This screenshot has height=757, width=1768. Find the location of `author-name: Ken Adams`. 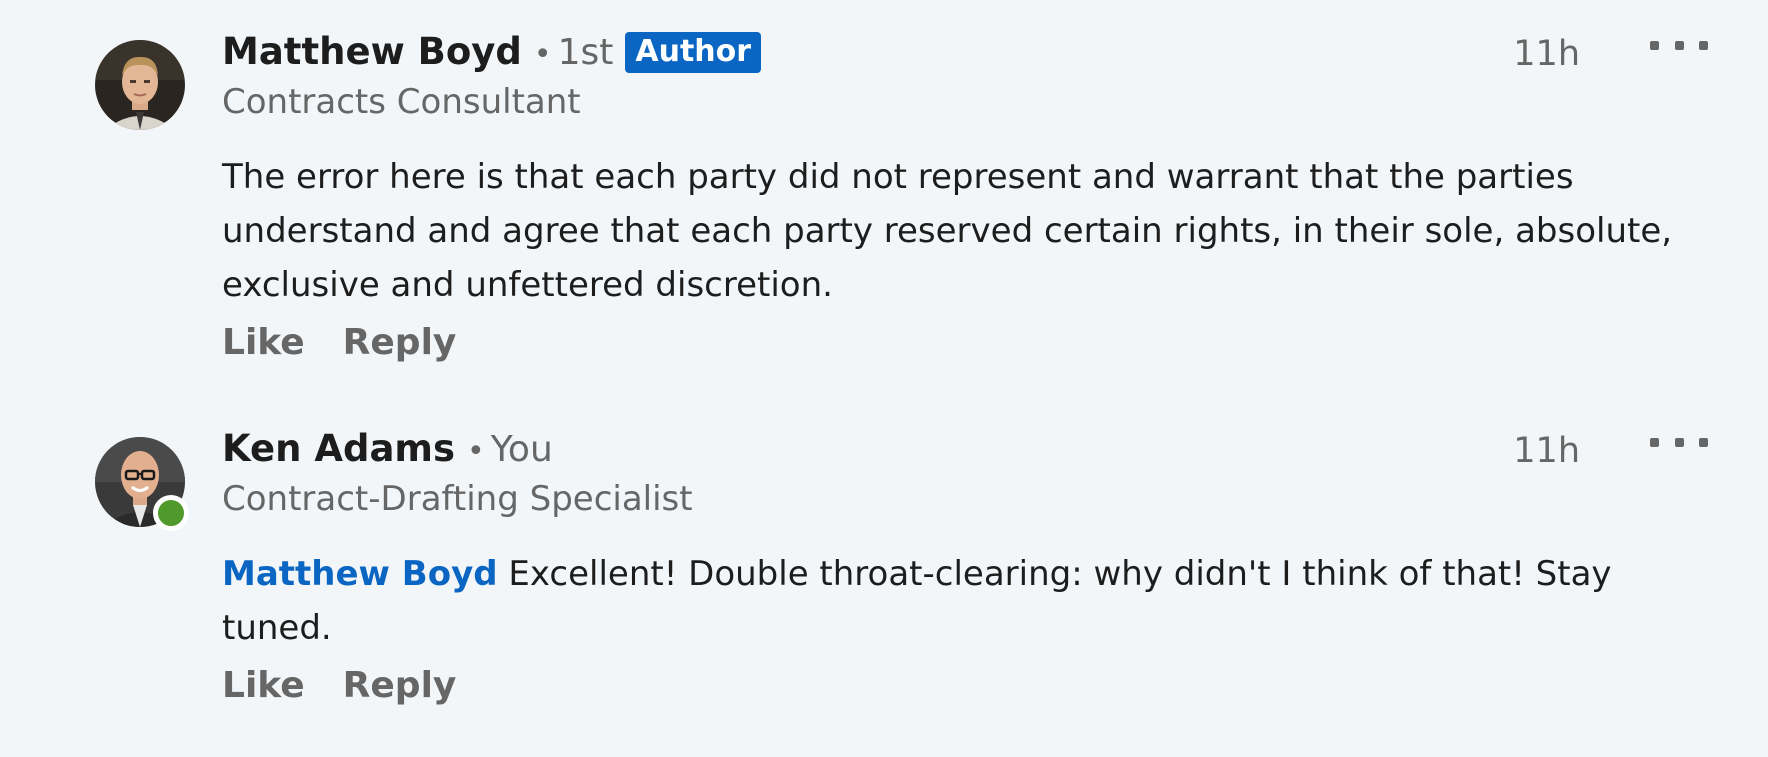

author-name: Ken Adams is located at coordinates (338, 448).